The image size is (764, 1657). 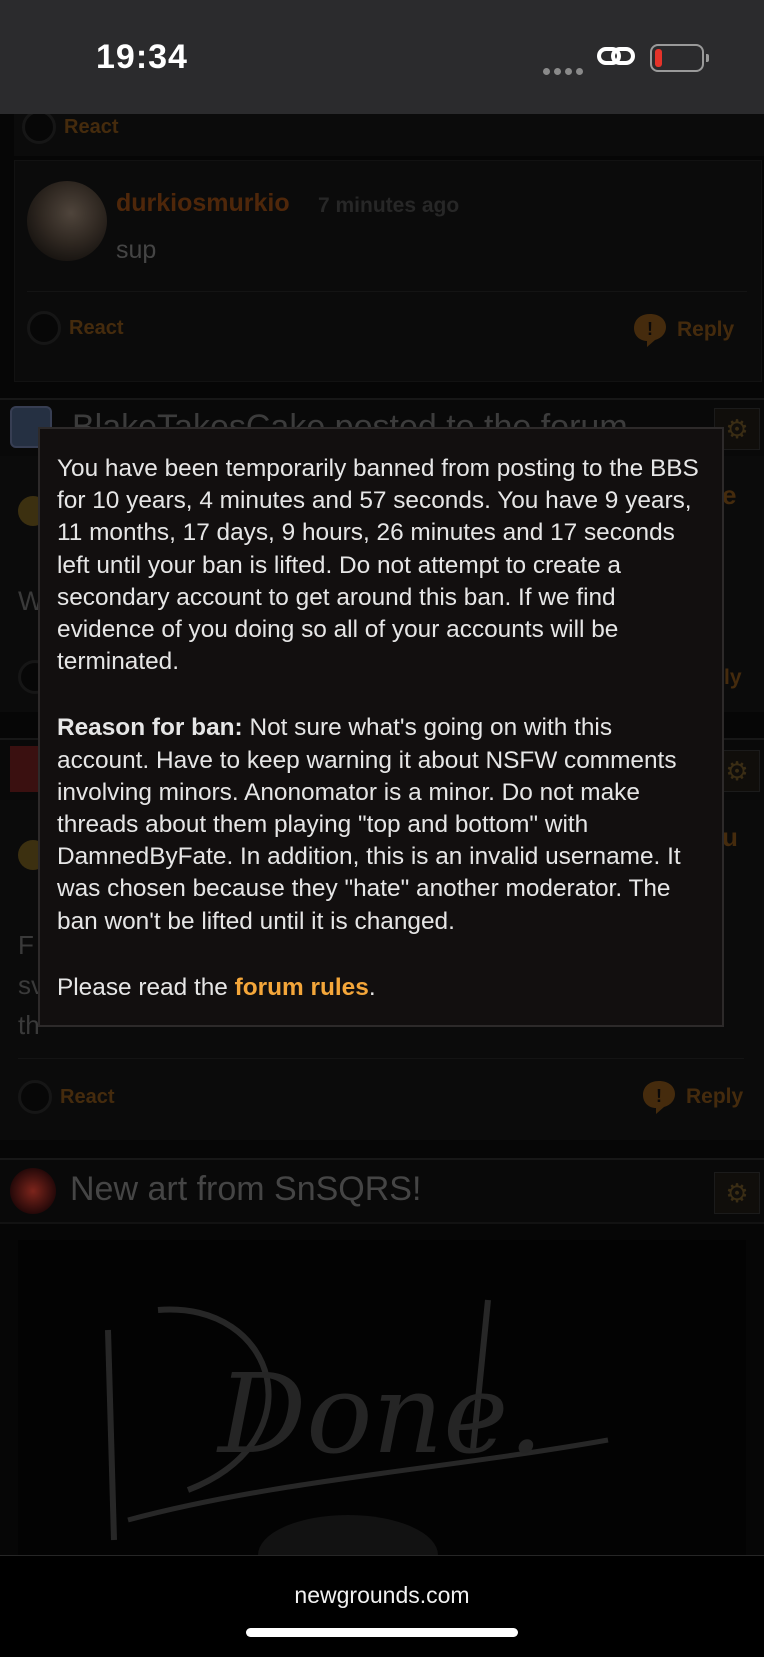 I want to click on home-indicator, so click(x=382, y=1632).